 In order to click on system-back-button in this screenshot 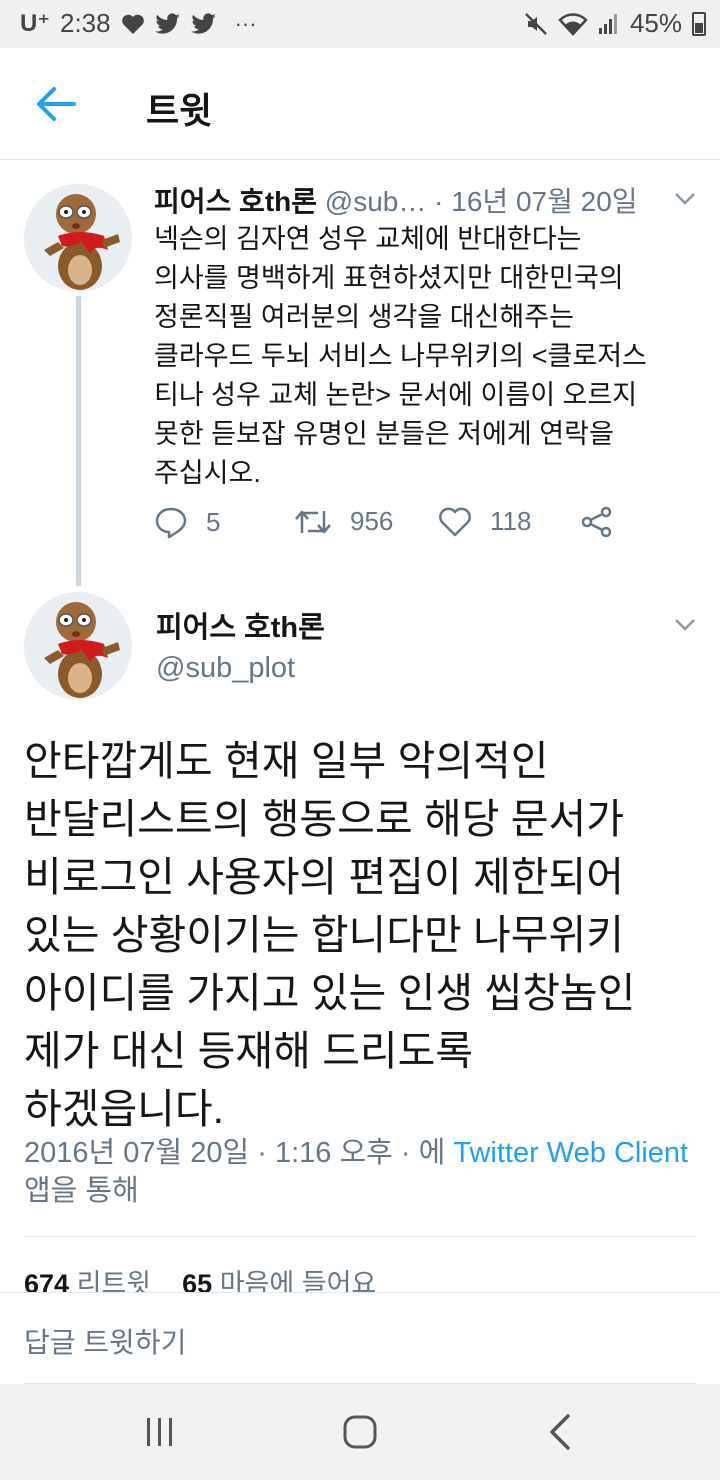, I will do `click(562, 1432)`.